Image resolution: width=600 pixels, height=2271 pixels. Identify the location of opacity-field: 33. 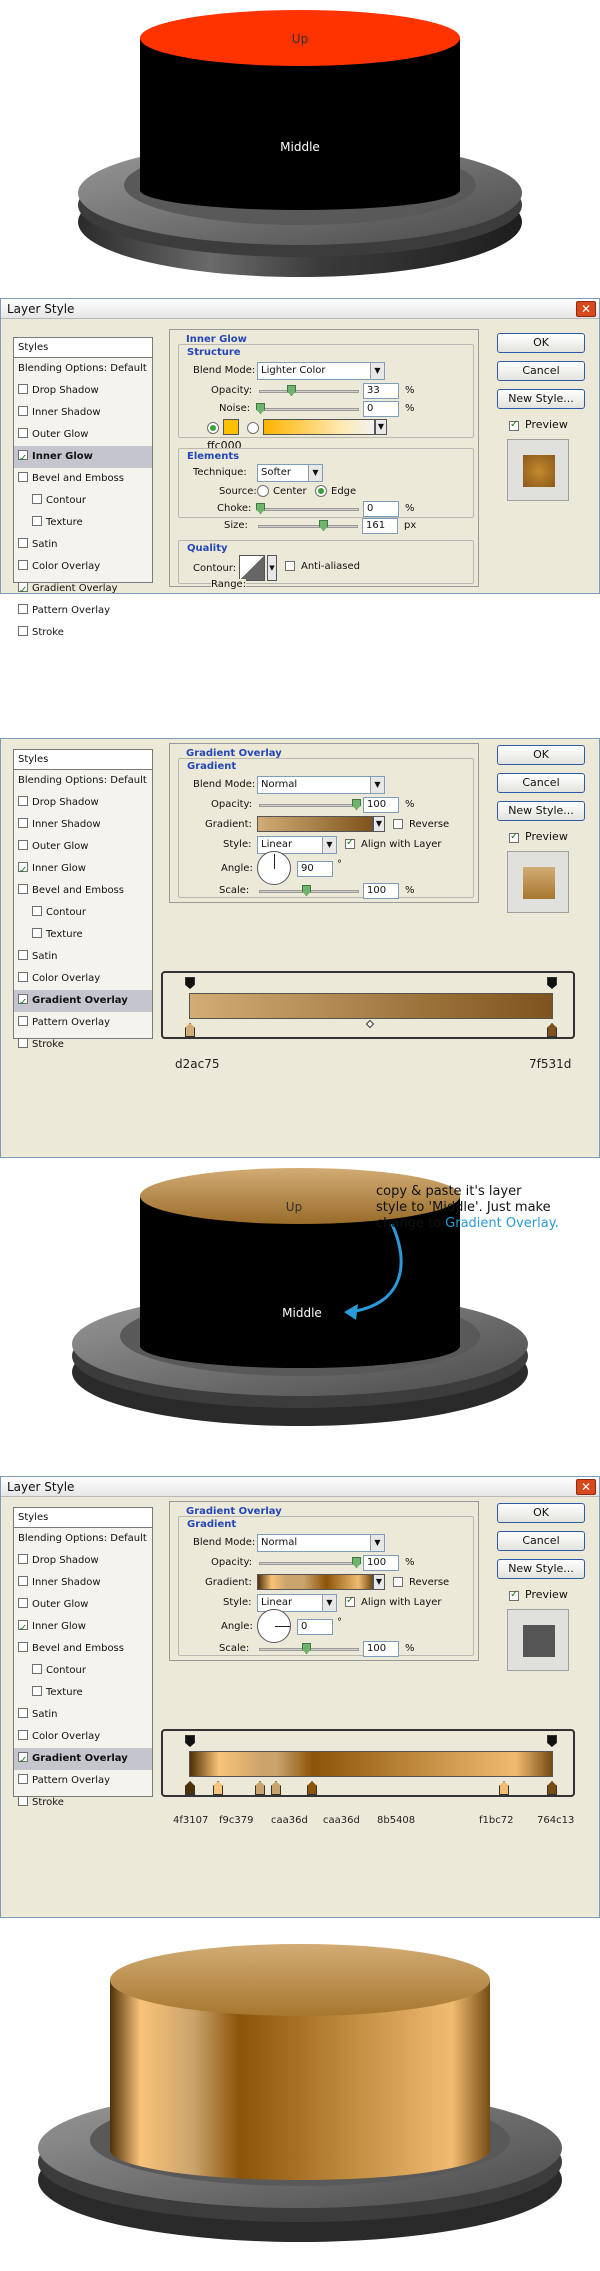
(381, 391).